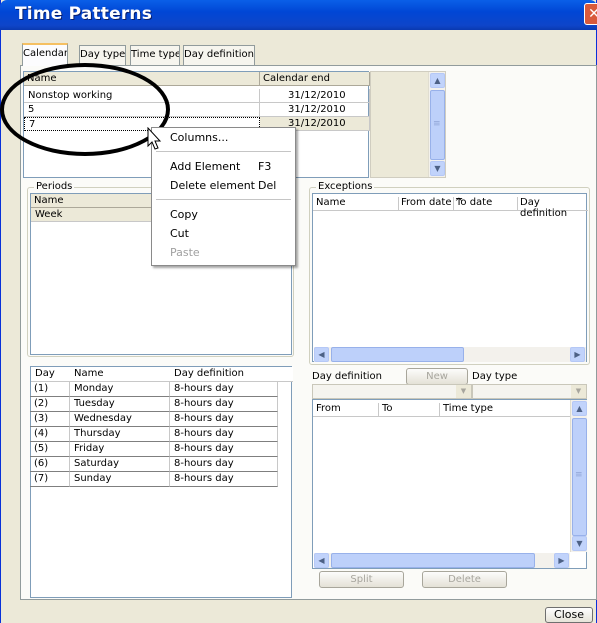 The image size is (597, 623). I want to click on day-row-name: Thursday, so click(120, 434).